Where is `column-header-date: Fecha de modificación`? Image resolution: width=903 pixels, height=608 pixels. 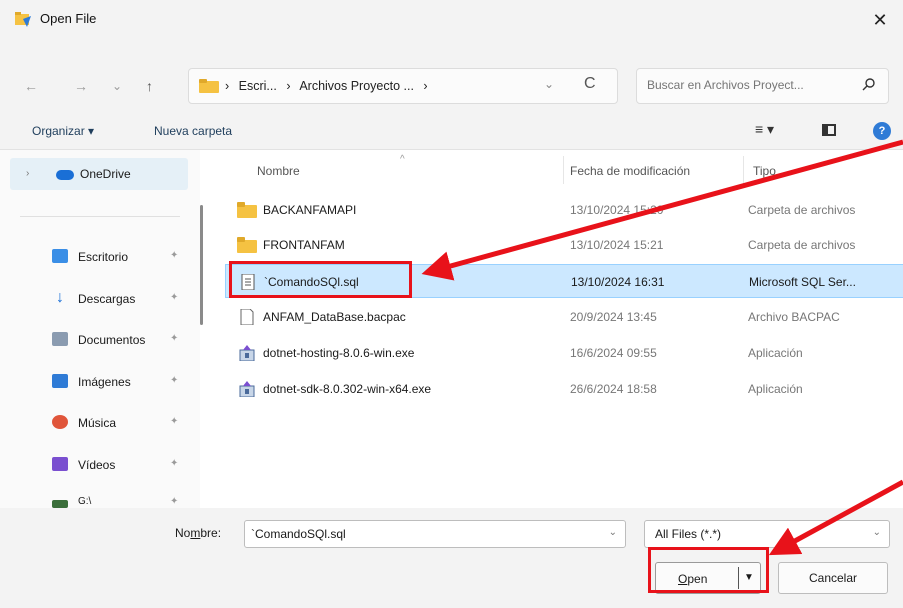 column-header-date: Fecha de modificación is located at coordinates (630, 171).